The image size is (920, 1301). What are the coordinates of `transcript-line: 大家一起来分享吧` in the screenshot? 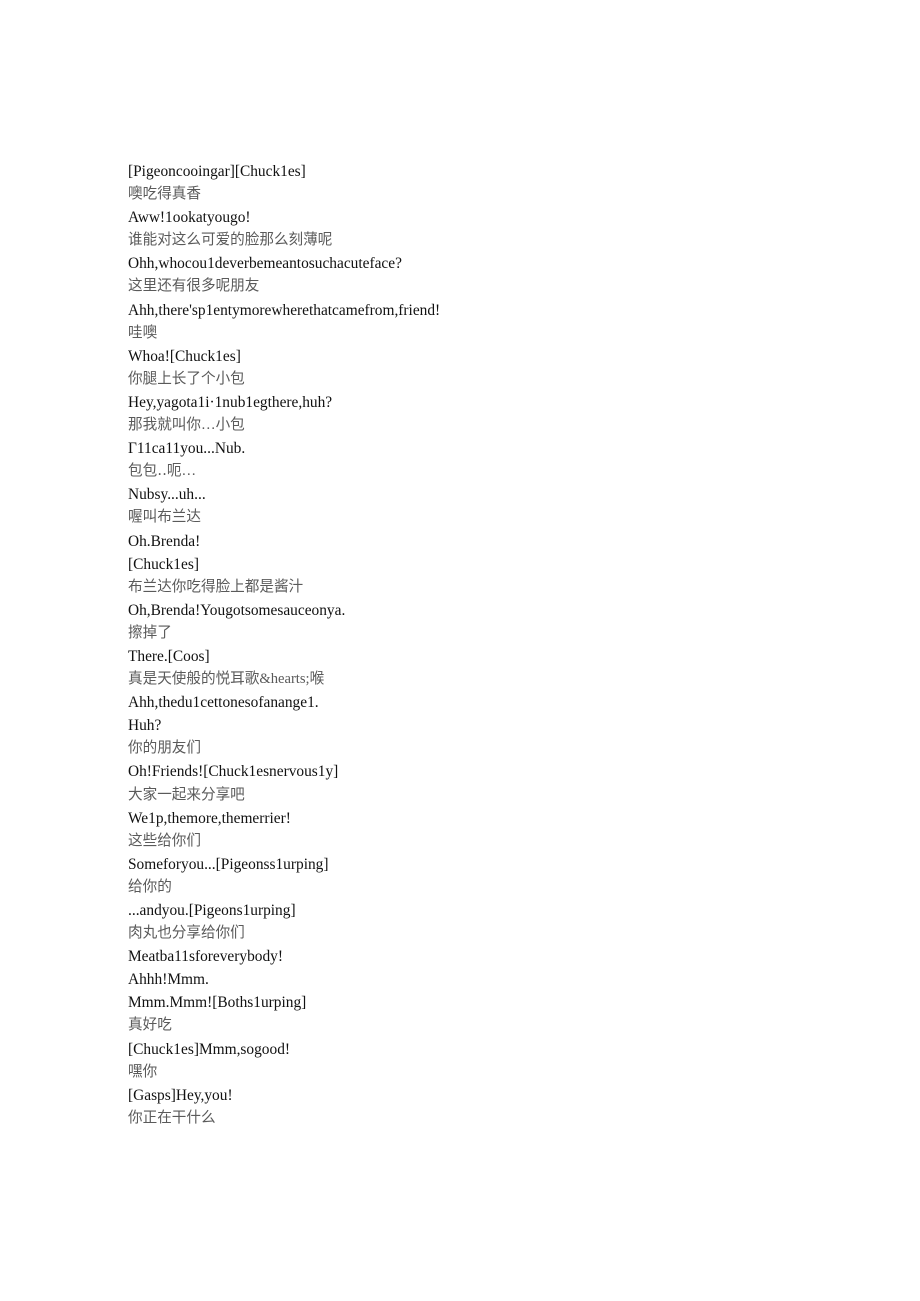 It's located at (186, 794).